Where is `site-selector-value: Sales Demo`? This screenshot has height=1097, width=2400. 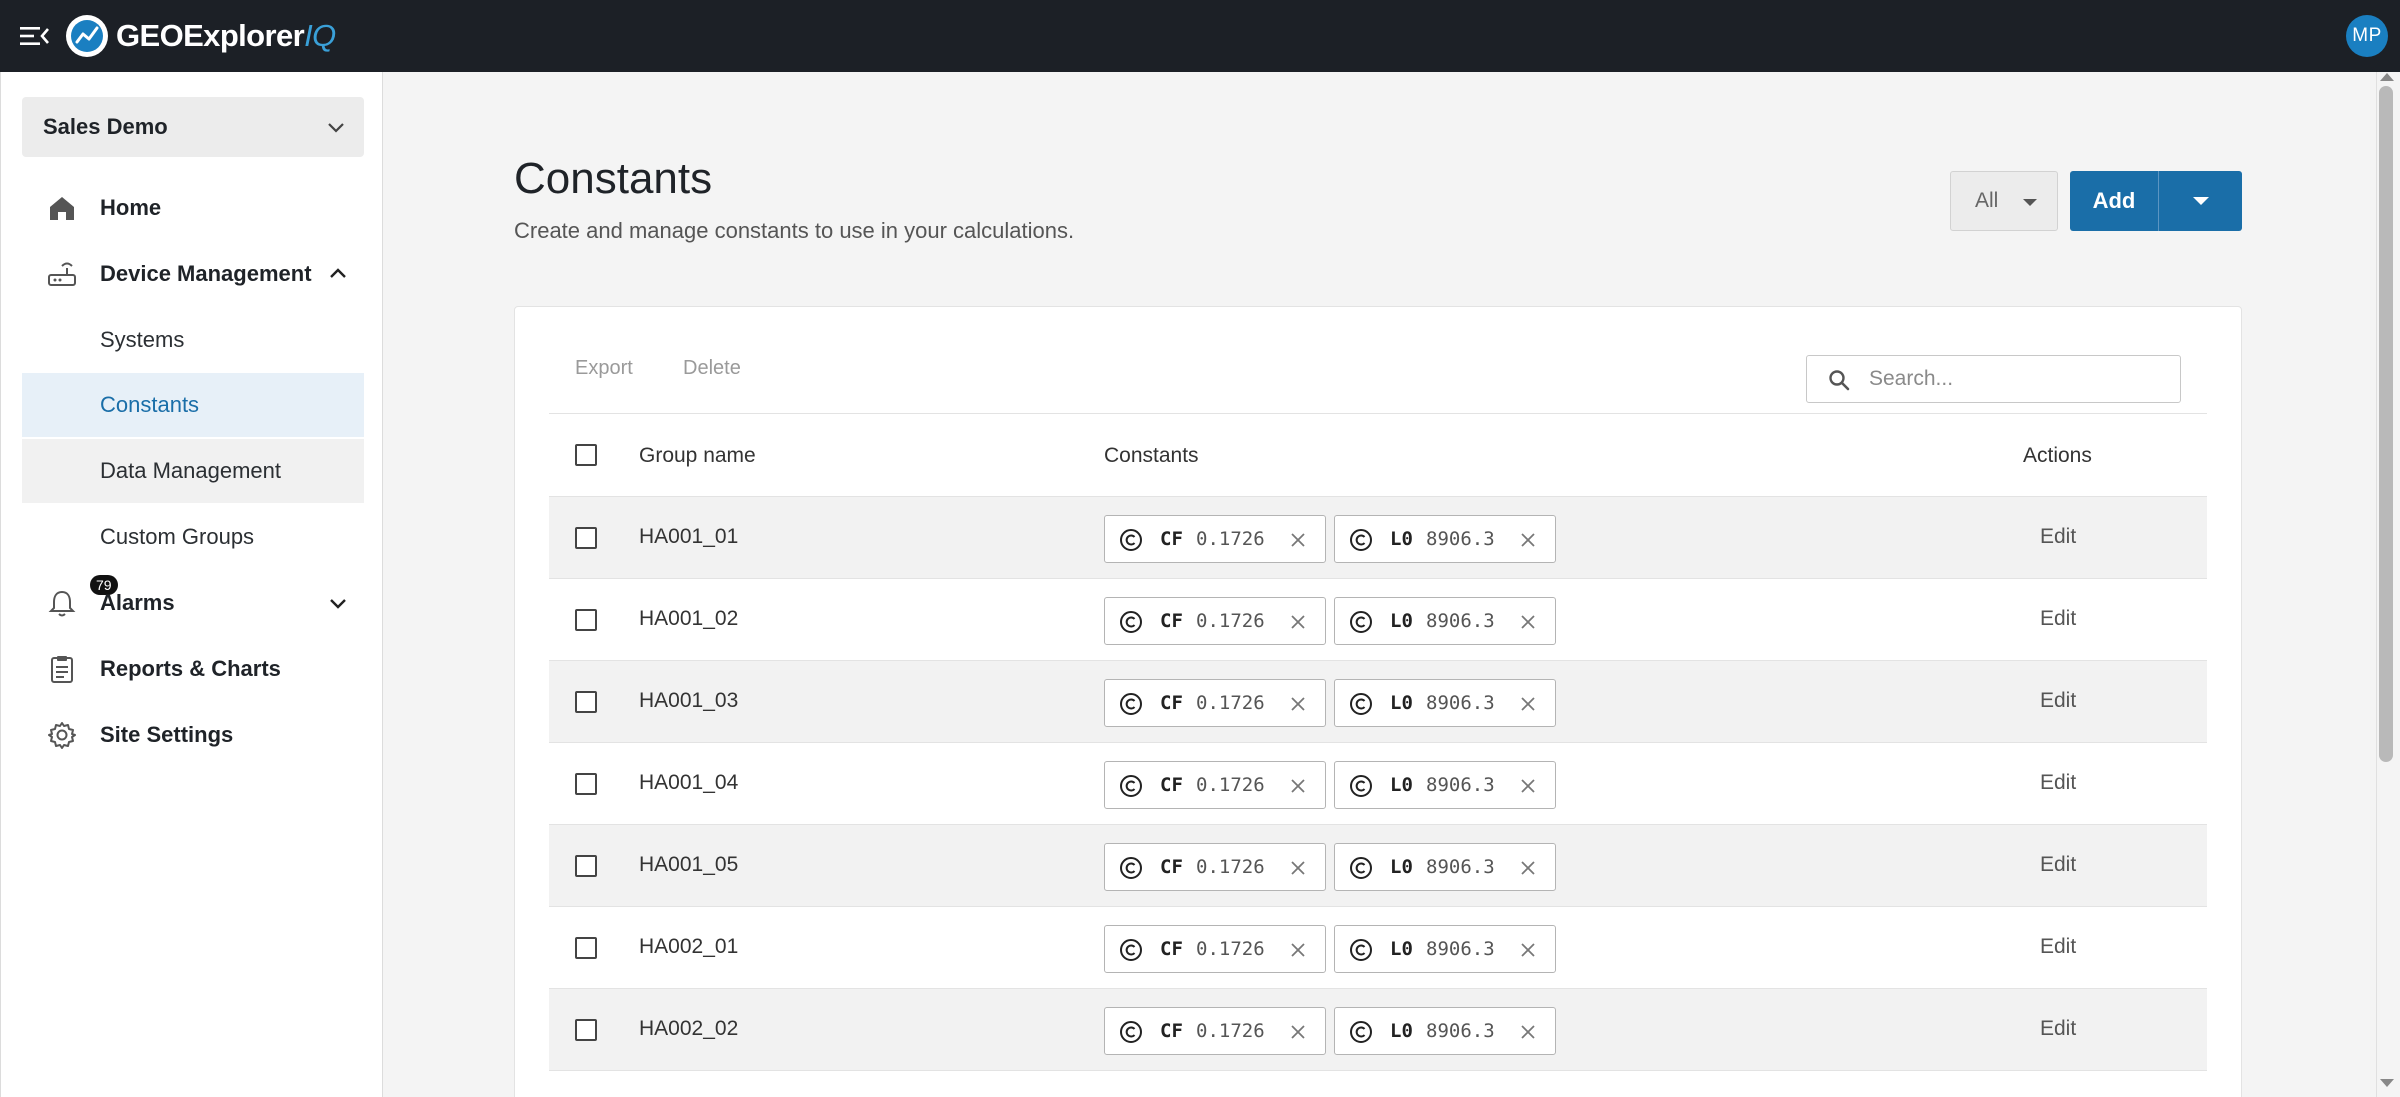 site-selector-value: Sales Demo is located at coordinates (105, 126).